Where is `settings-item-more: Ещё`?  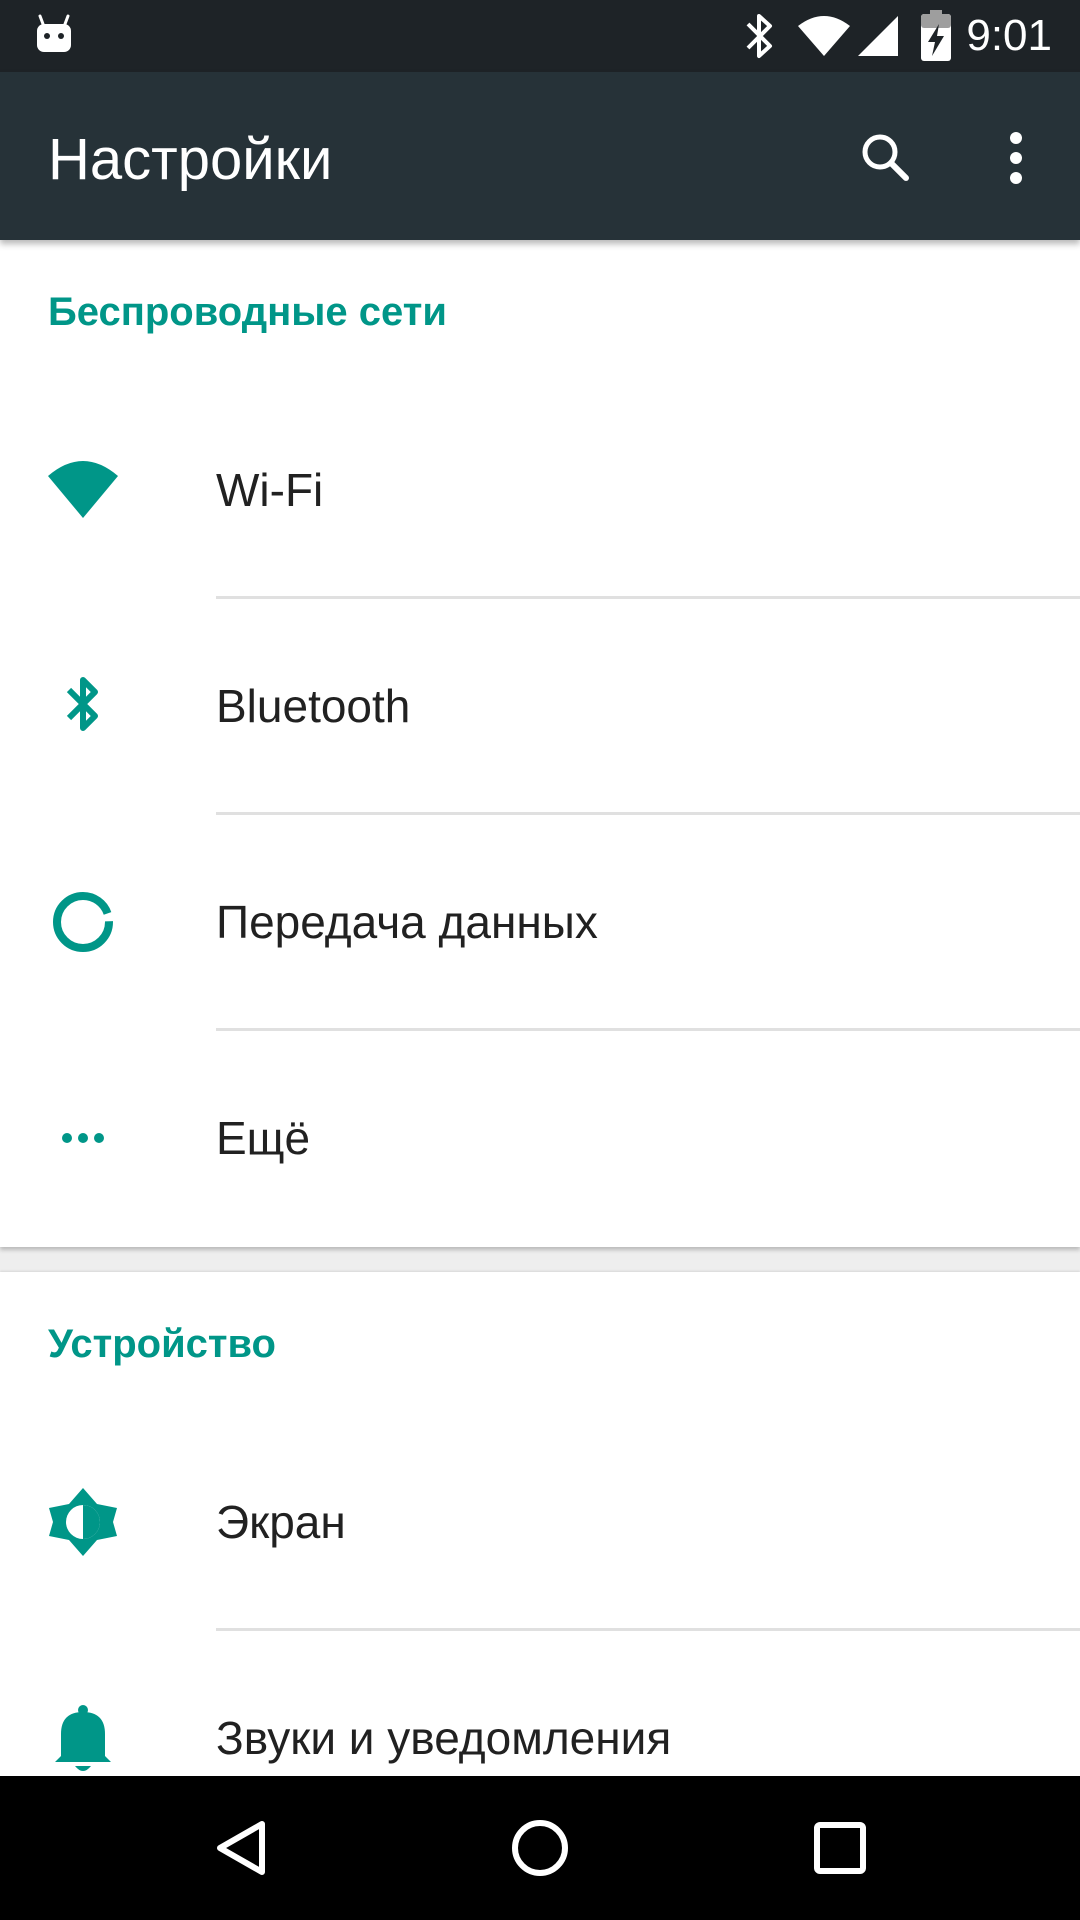 settings-item-more: Ещё is located at coordinates (540, 1135).